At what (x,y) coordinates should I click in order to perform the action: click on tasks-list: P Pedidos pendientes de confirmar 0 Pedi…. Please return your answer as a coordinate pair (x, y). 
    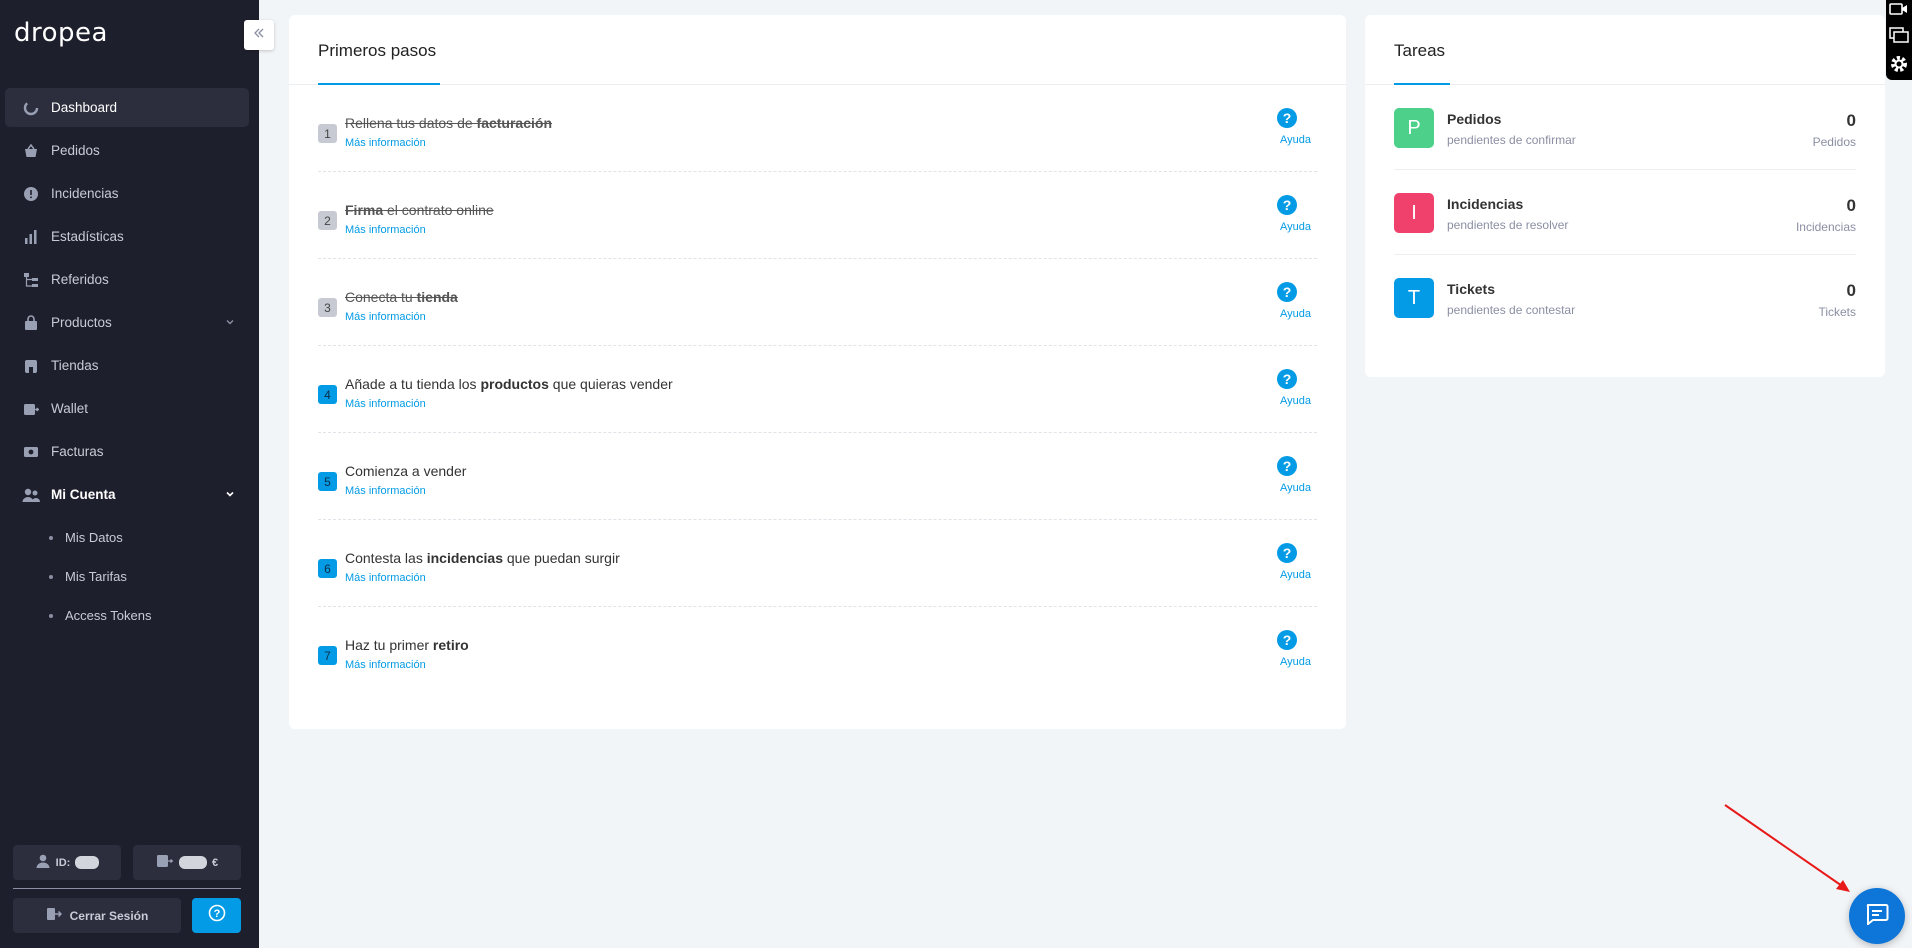
    Looking at the image, I should click on (1625, 212).